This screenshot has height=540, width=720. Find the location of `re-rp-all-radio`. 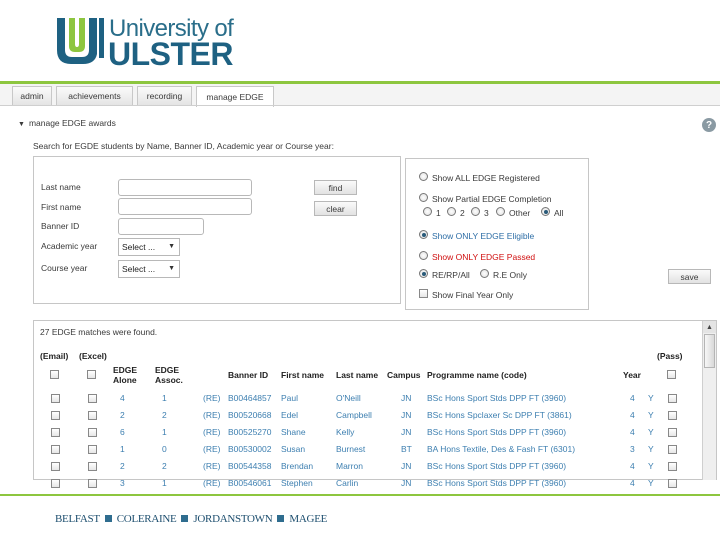

re-rp-all-radio is located at coordinates (423, 273).